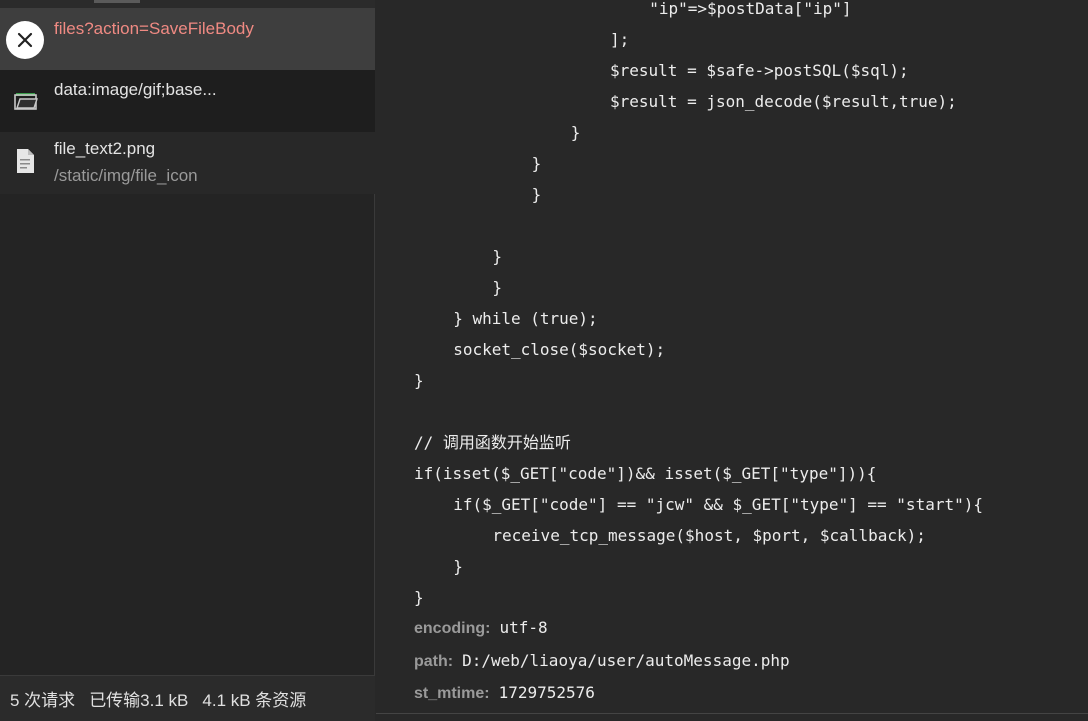  What do you see at coordinates (43, 700) in the screenshot?
I see `request-count: 5 次请求` at bounding box center [43, 700].